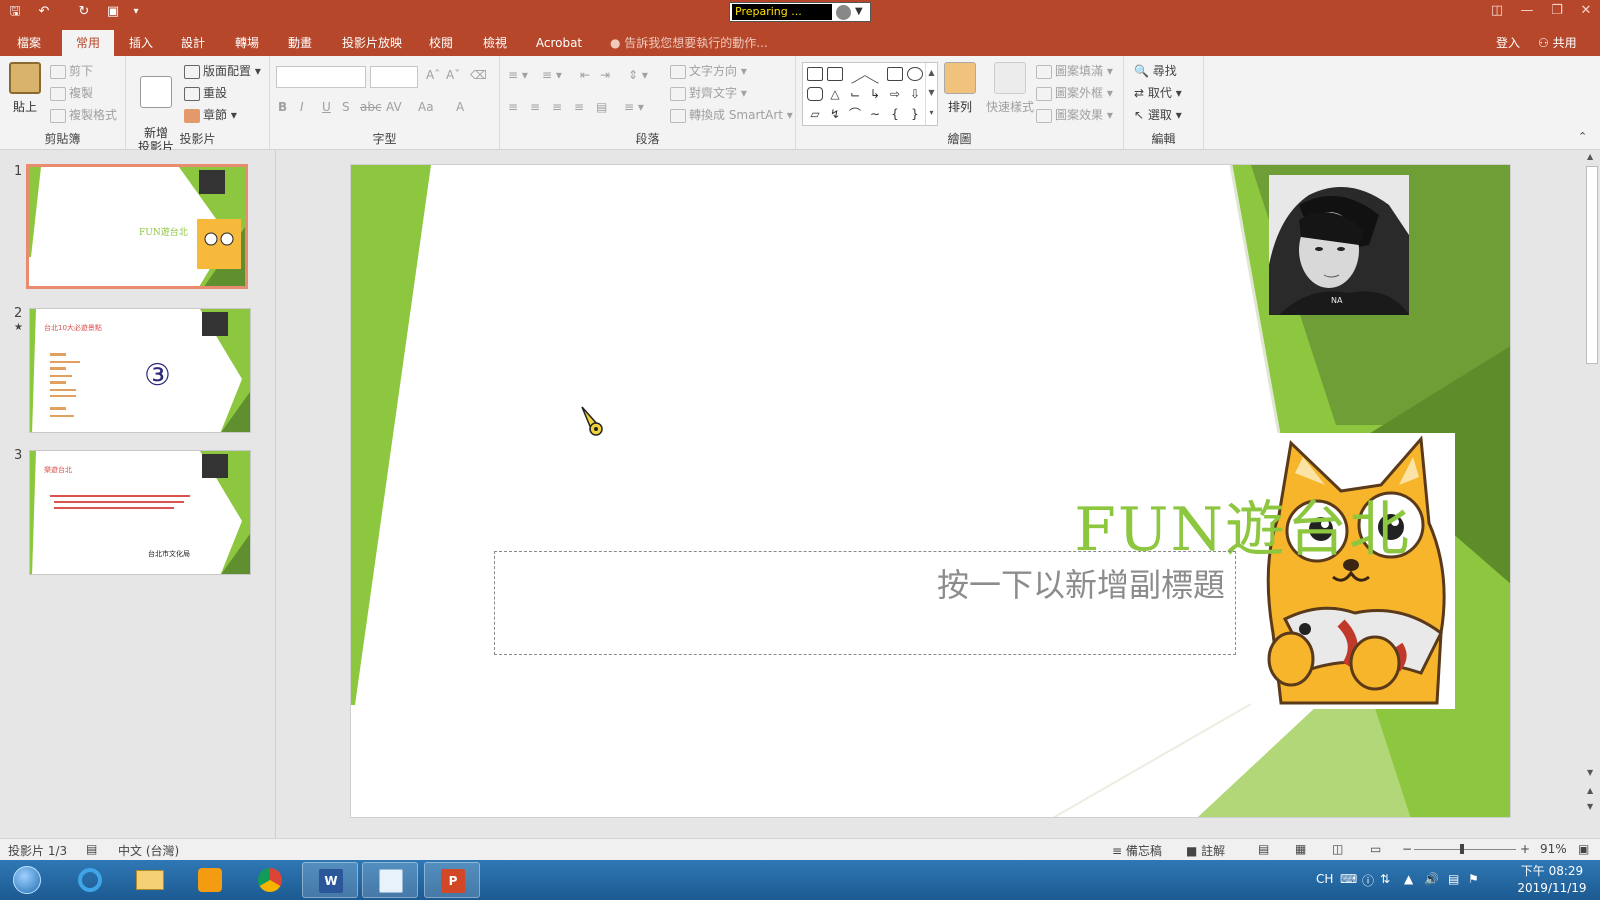 Image resolution: width=1600 pixels, height=900 pixels. Describe the element at coordinates (895, 114) in the screenshot. I see `left-brace-shape-icon: {` at that location.